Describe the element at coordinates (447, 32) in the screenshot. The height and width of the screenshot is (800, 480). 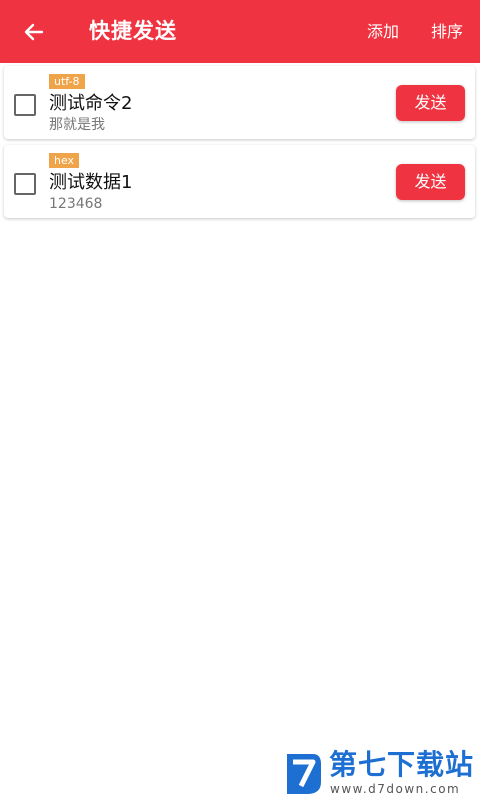
I see `sort-button: 排序` at that location.